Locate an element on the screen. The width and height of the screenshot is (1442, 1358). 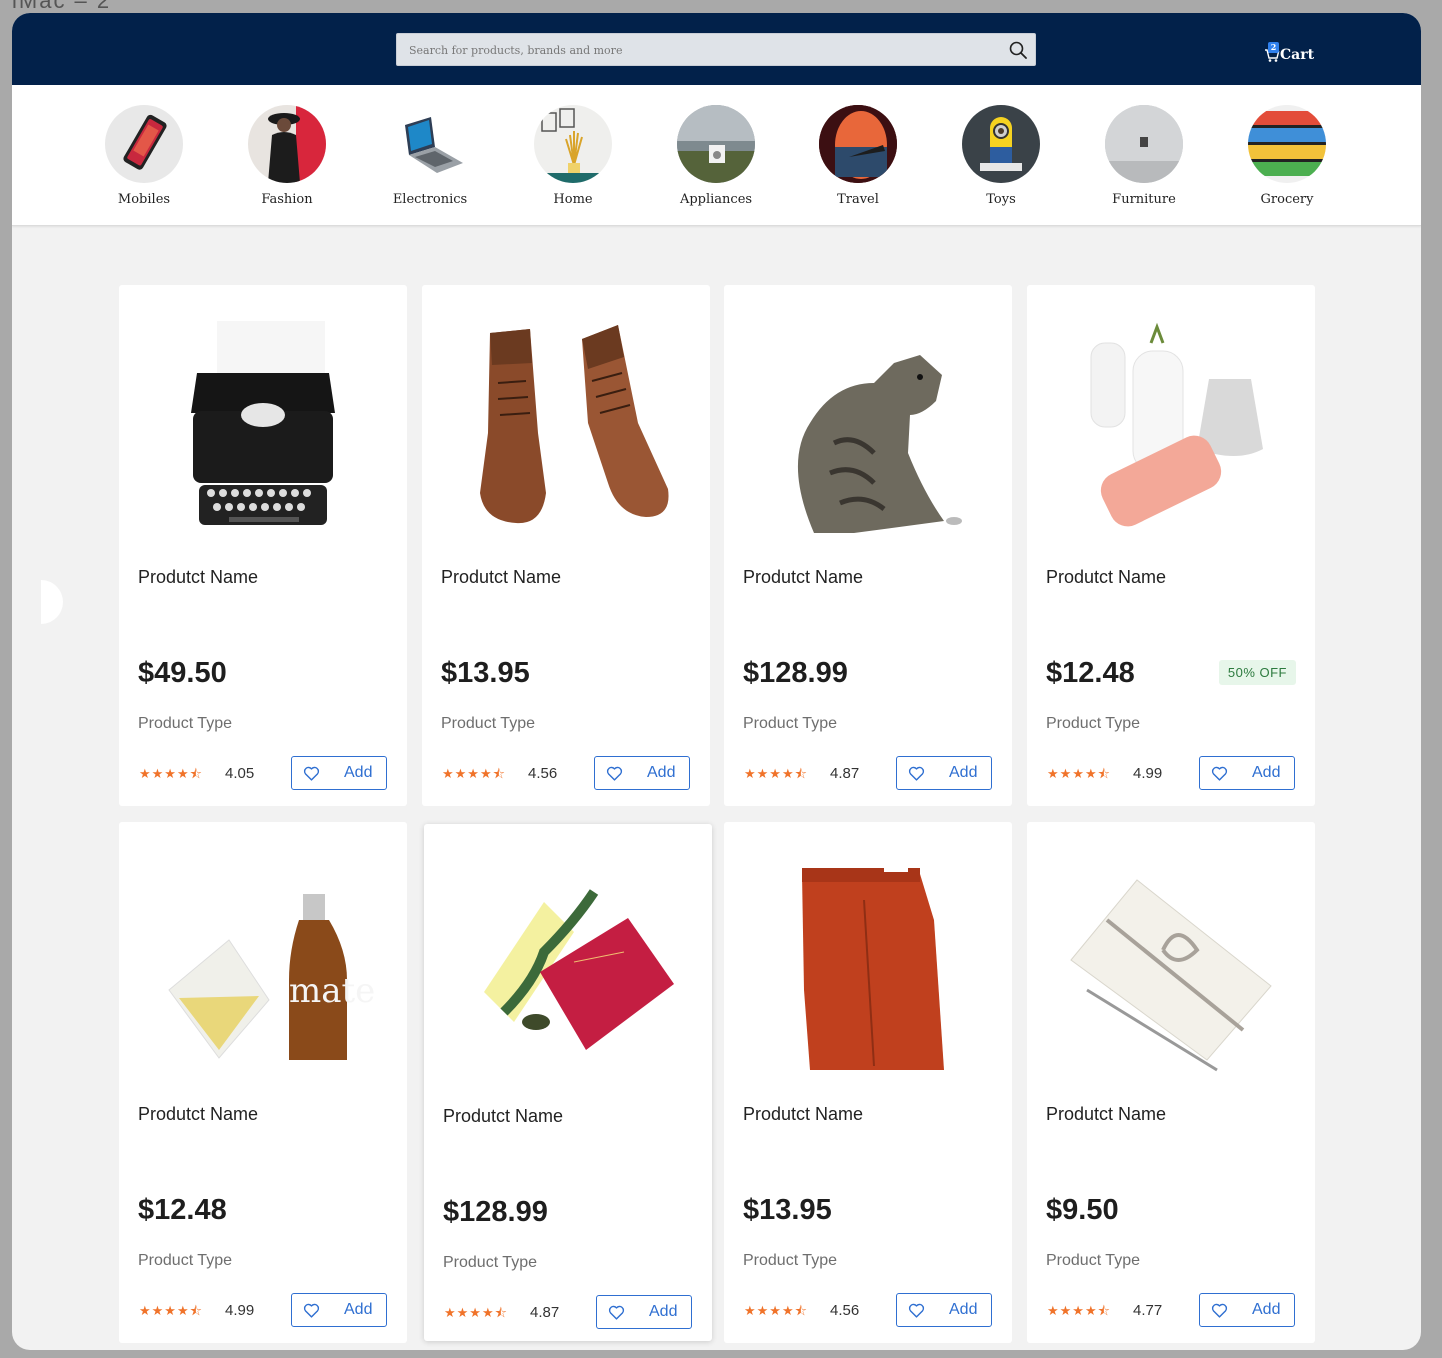
category-appliances: Appliances is located at coordinates (716, 156).